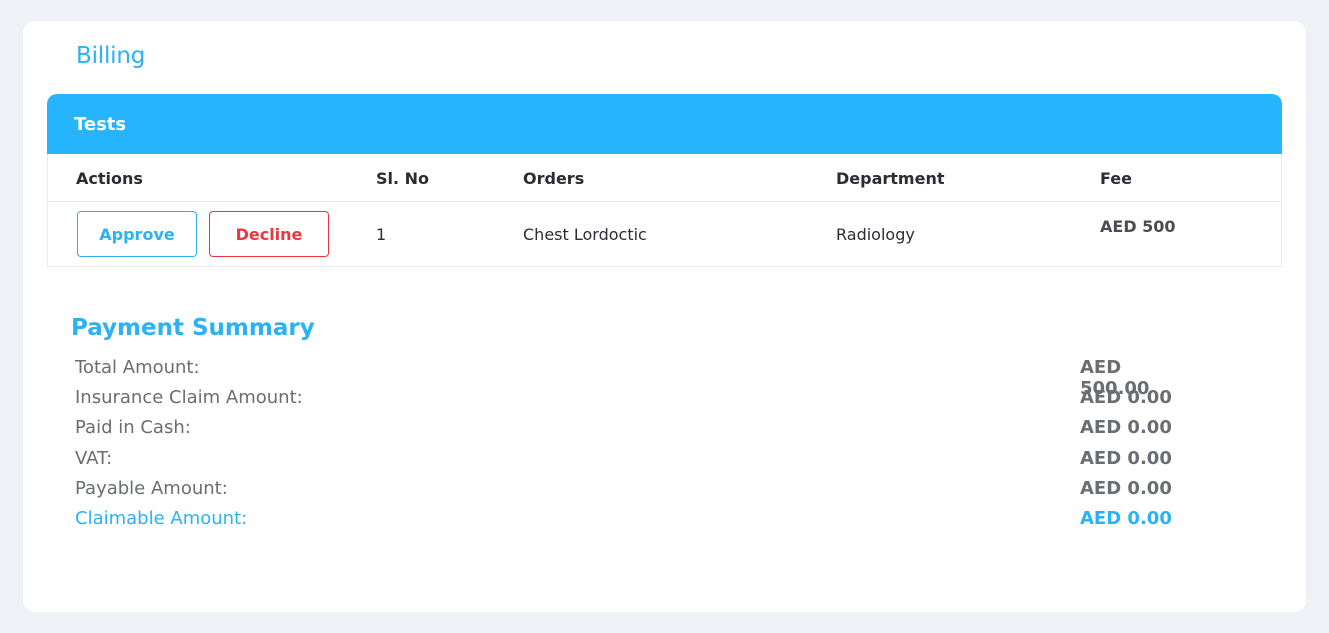 This screenshot has width=1329, height=633. I want to click on cell-fee: AED 500, so click(1138, 226).